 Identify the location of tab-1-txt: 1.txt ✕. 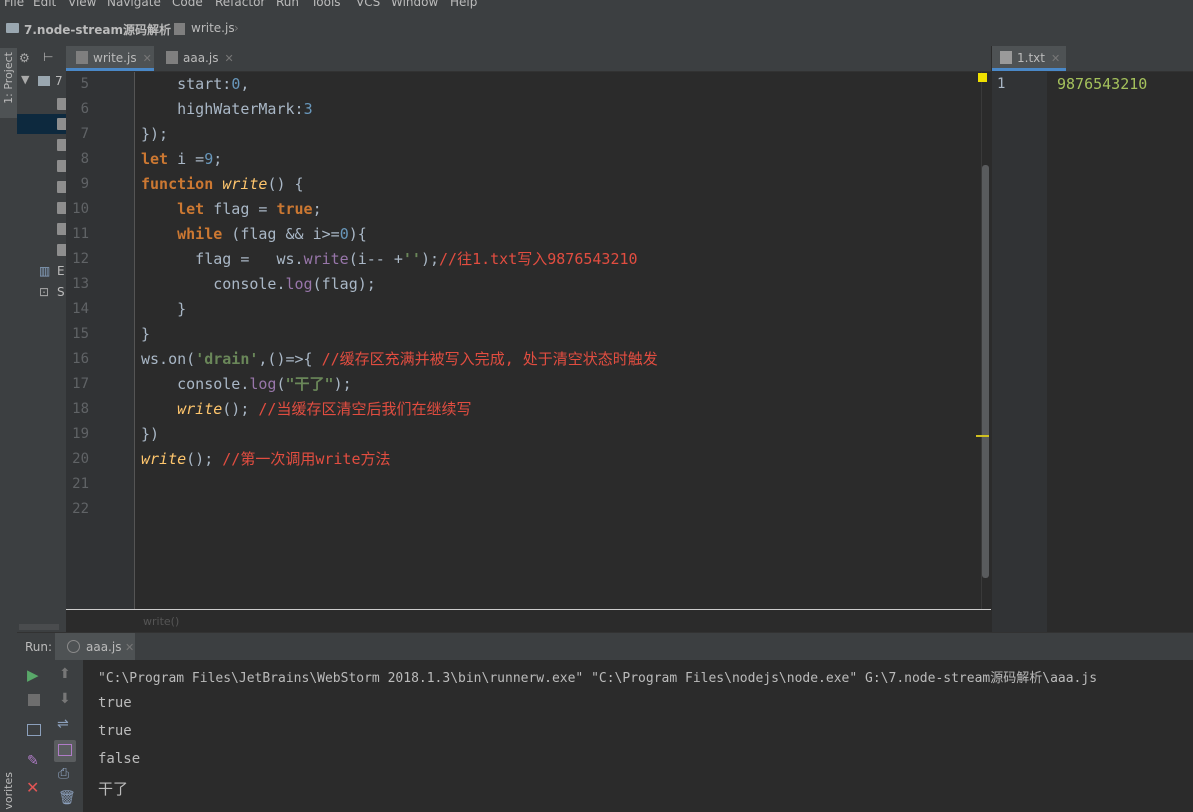
(1029, 58).